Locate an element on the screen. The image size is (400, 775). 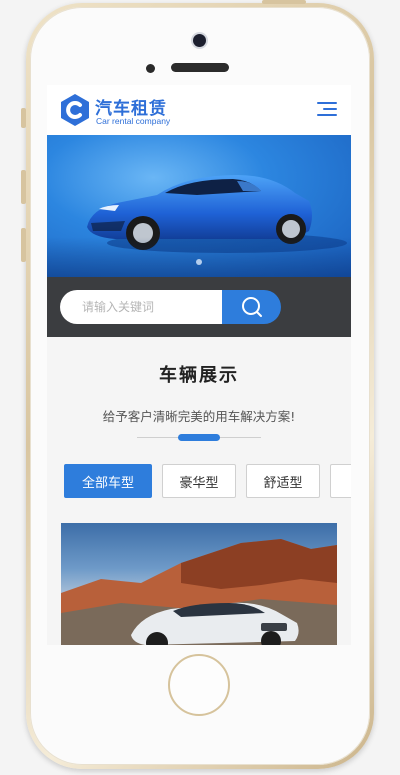
proximity-sensor is located at coordinates (150, 68).